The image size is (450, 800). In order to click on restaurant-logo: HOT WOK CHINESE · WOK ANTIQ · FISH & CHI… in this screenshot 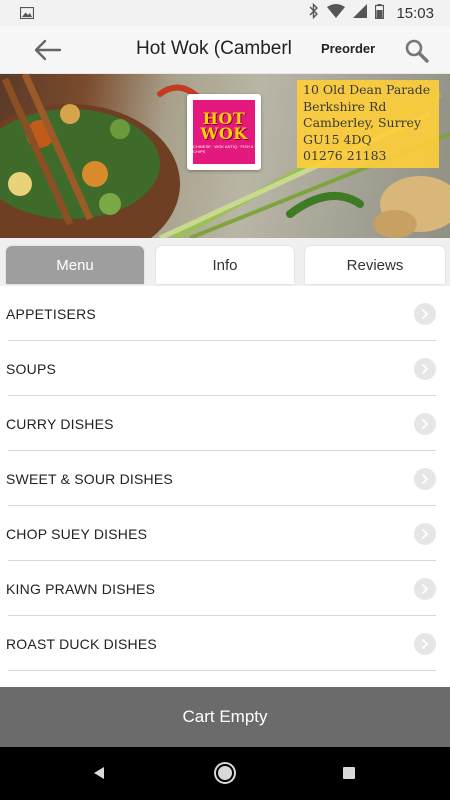, I will do `click(224, 132)`.